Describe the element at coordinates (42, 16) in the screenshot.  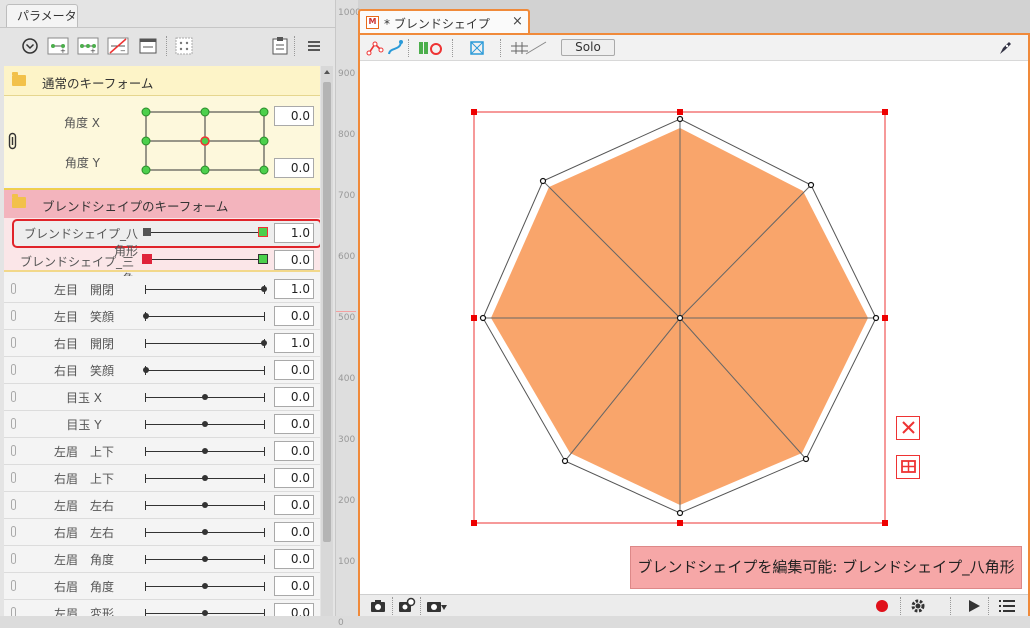
I see `tab-parameters: パラメータ` at that location.